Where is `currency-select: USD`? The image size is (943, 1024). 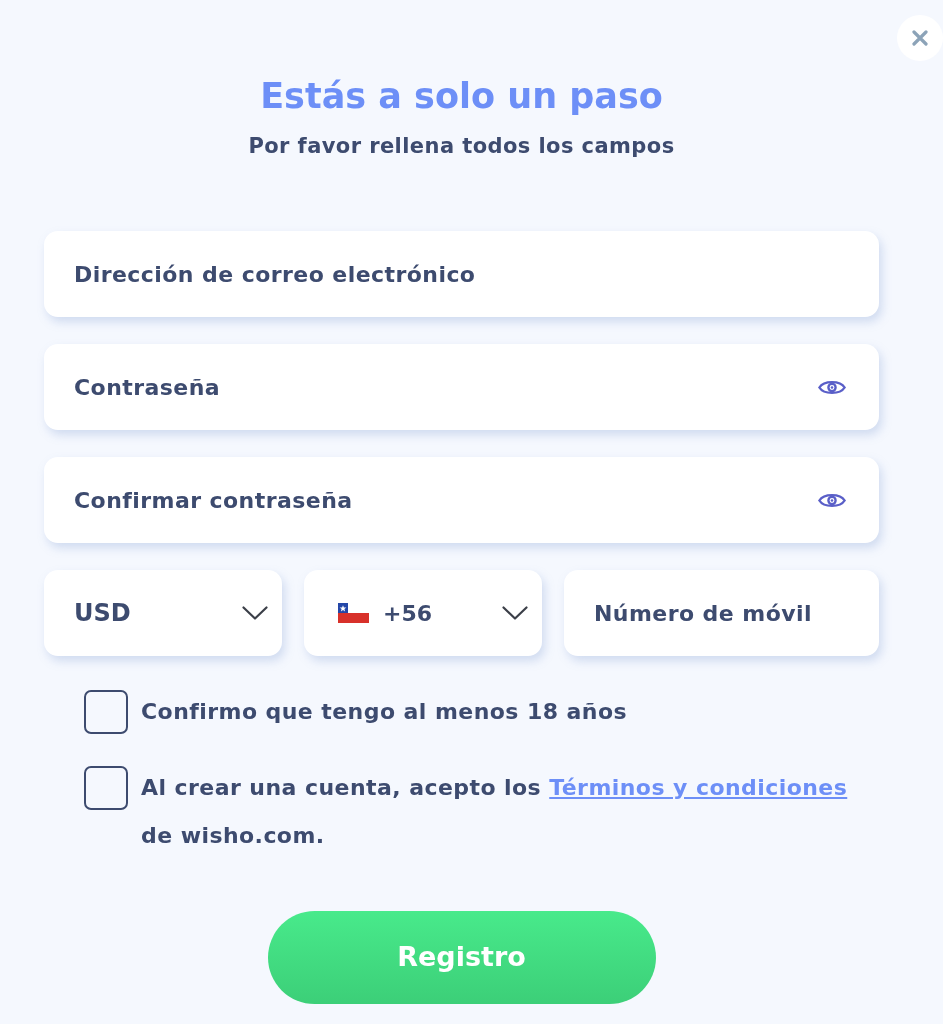
currency-select: USD is located at coordinates (163, 613).